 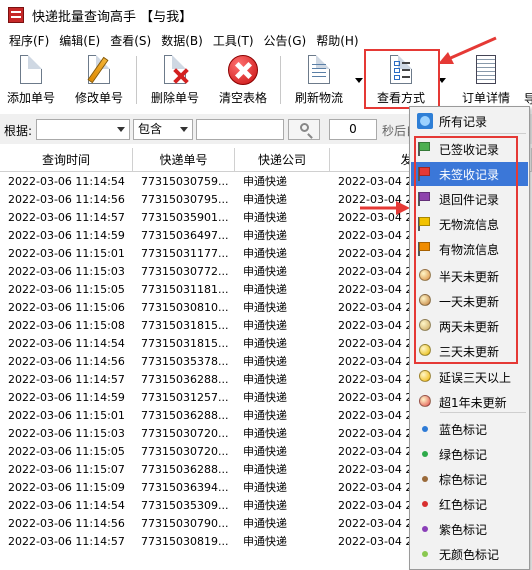 I want to click on view-menu-item-label: 所有记录, so click(x=463, y=121).